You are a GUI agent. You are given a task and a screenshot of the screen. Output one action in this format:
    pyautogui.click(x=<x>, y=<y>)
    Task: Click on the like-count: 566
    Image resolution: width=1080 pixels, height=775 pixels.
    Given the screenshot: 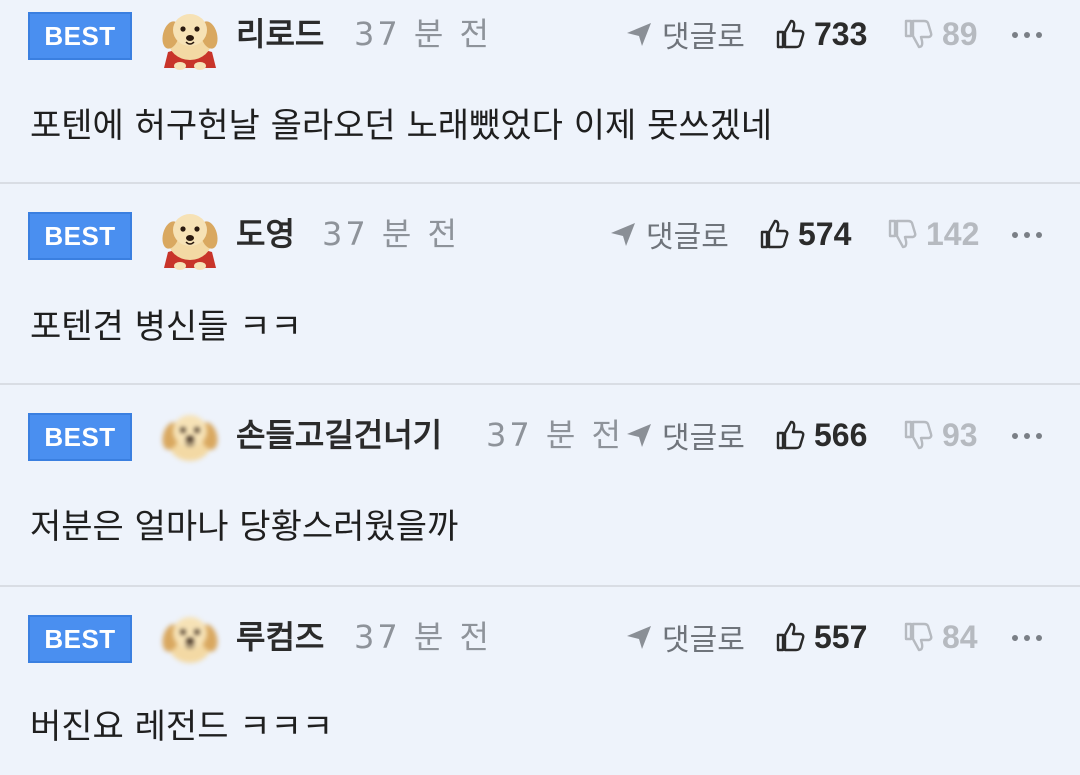 What is the action you would take?
    pyautogui.click(x=841, y=434)
    